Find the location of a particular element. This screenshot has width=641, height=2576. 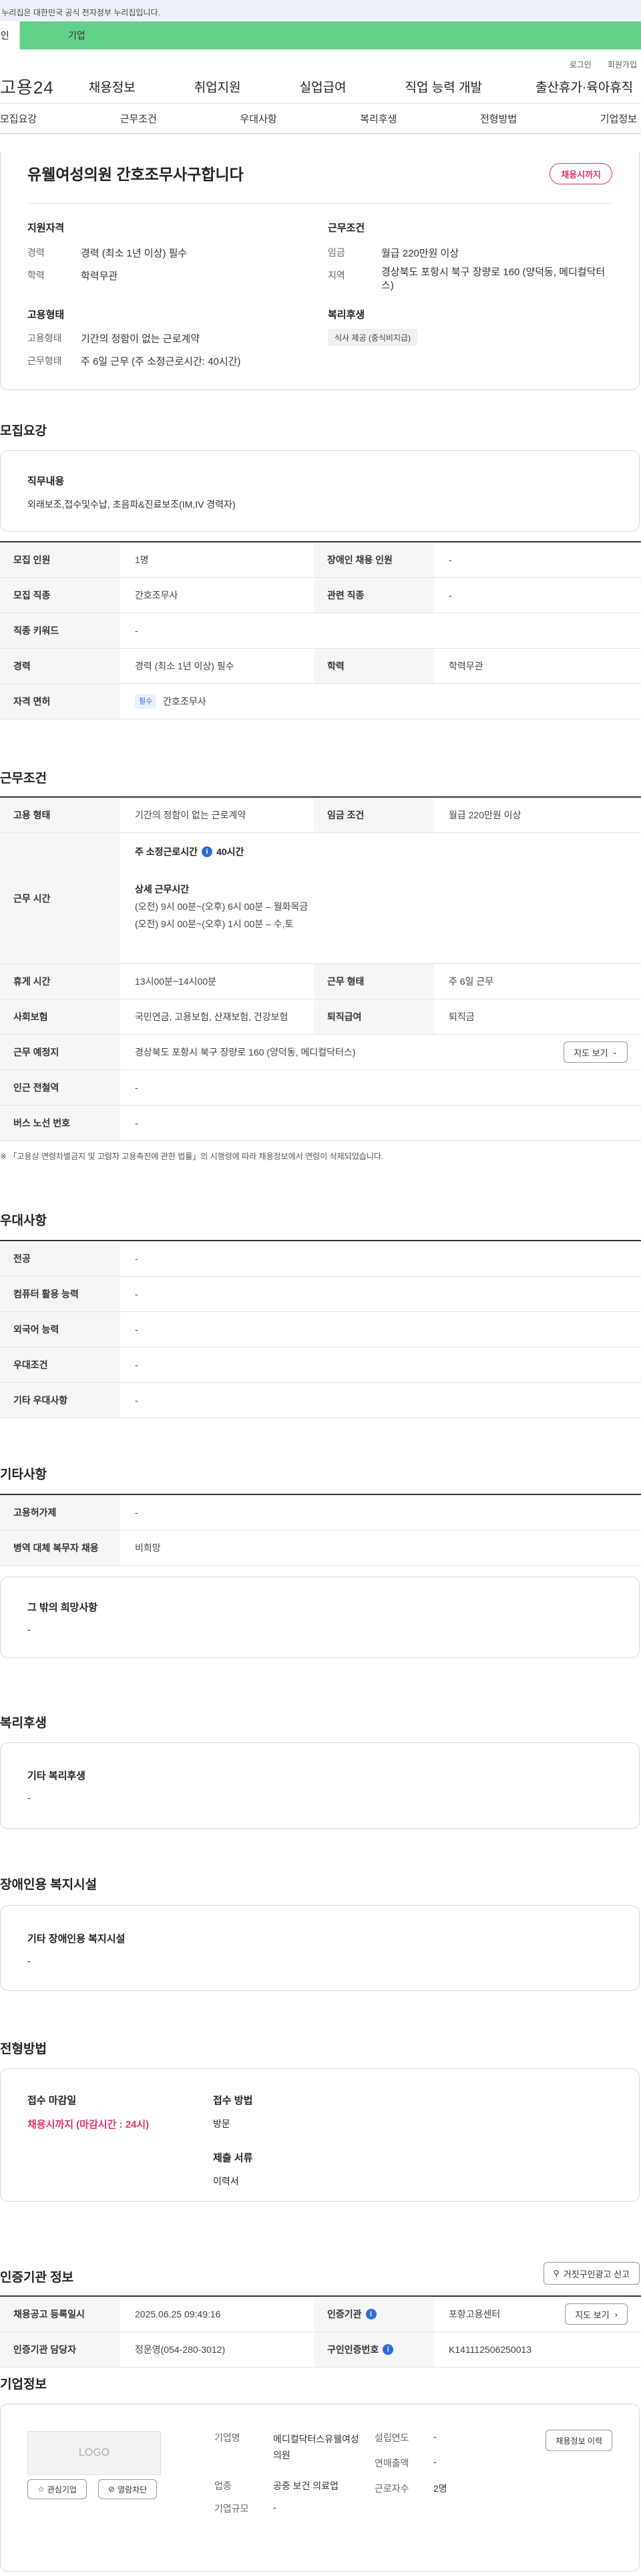

method-value: 방문 is located at coordinates (221, 2123).